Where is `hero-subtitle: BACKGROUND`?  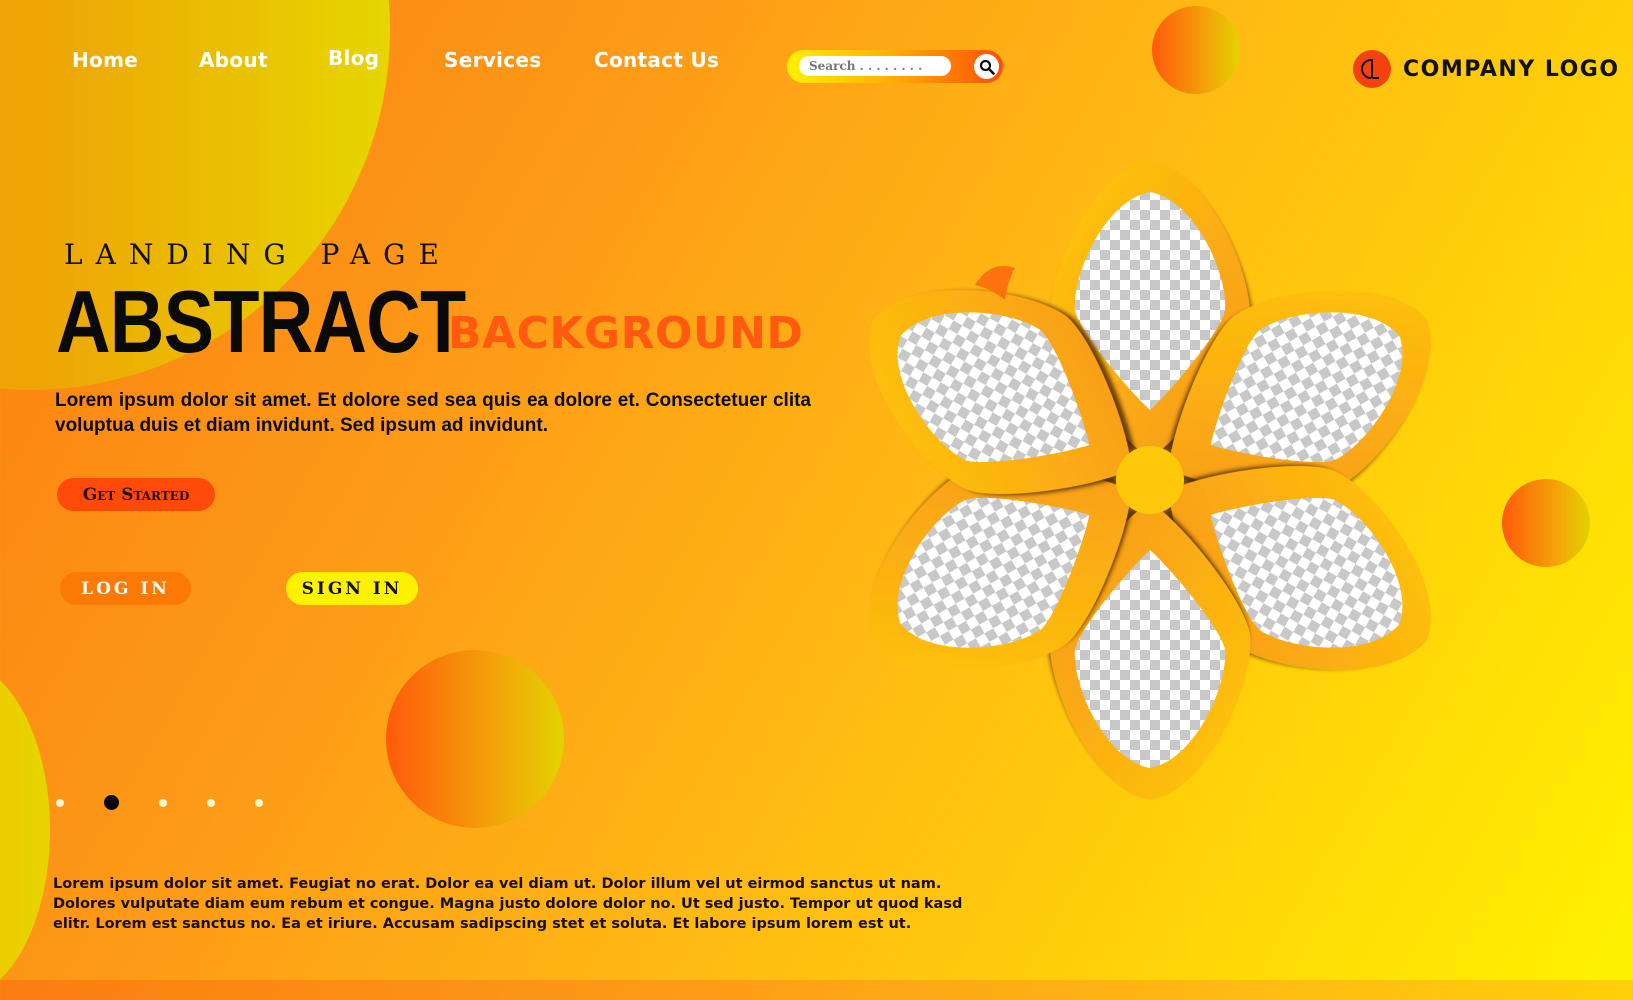 hero-subtitle: BACKGROUND is located at coordinates (626, 333).